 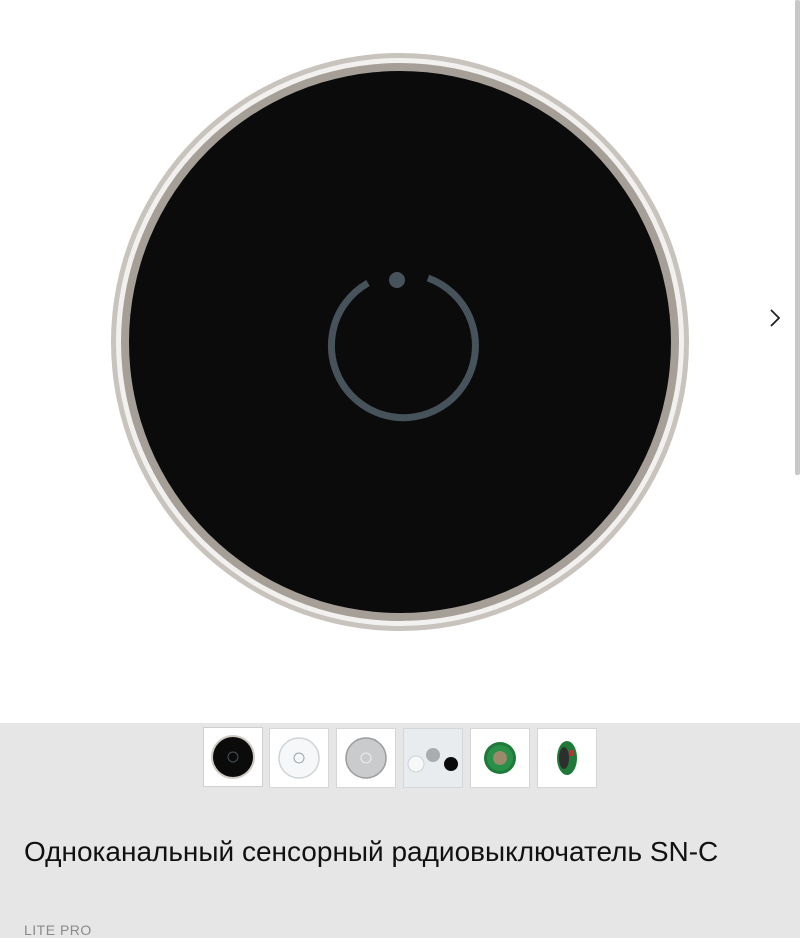 I want to click on thumbnail-grey-switch, so click(x=365, y=758).